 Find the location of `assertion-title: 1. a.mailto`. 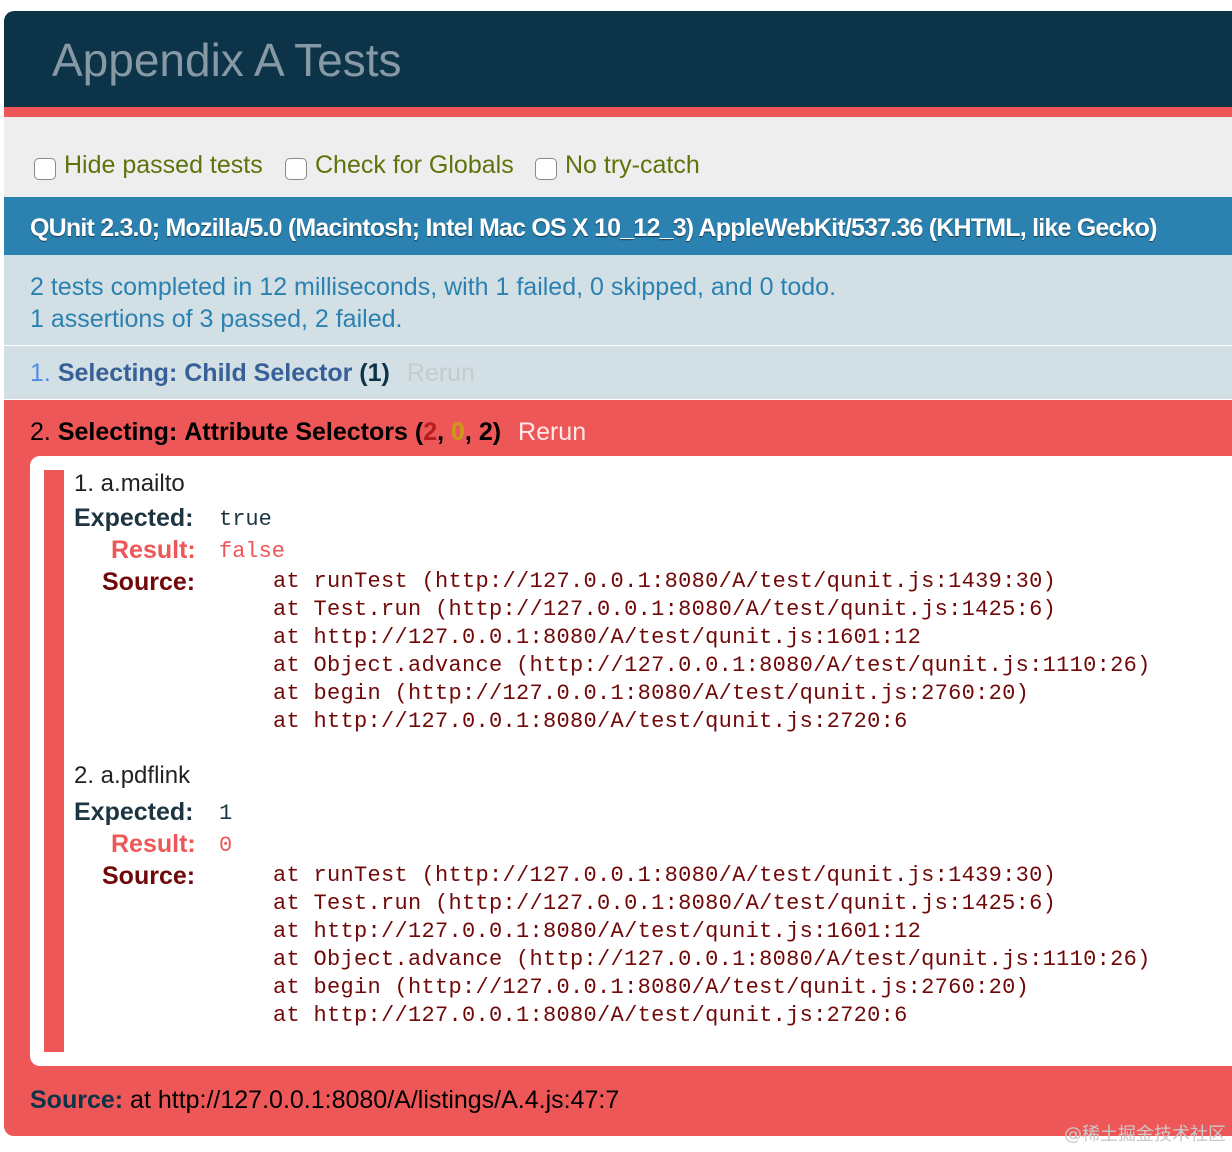

assertion-title: 1. a.mailto is located at coordinates (129, 483).